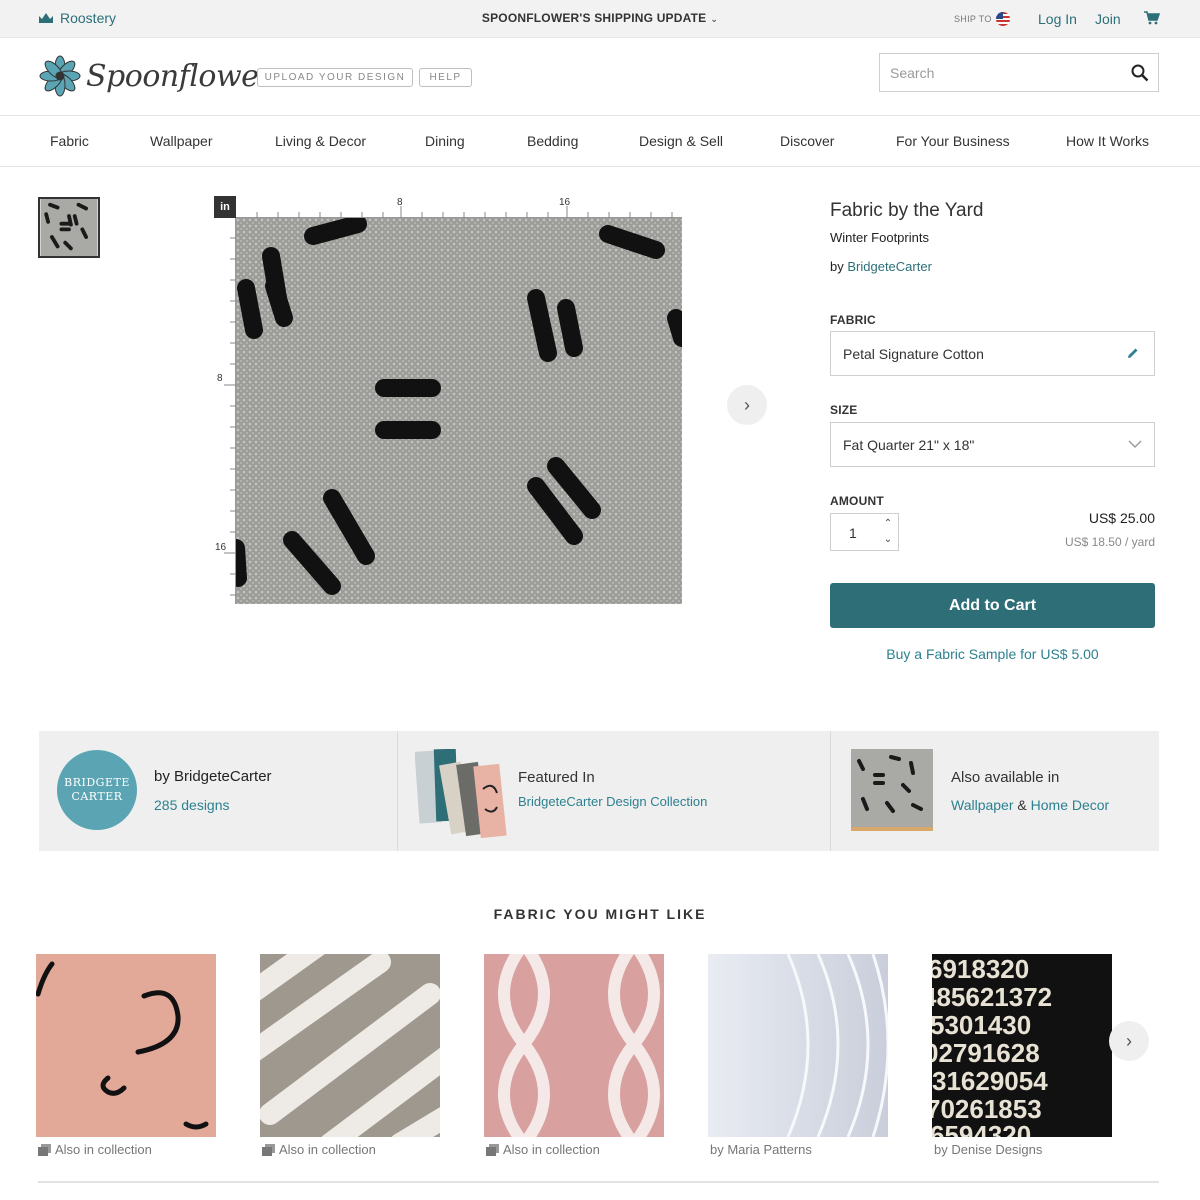  What do you see at coordinates (980, 969) in the screenshot?
I see `svg-text: 6918320` at bounding box center [980, 969].